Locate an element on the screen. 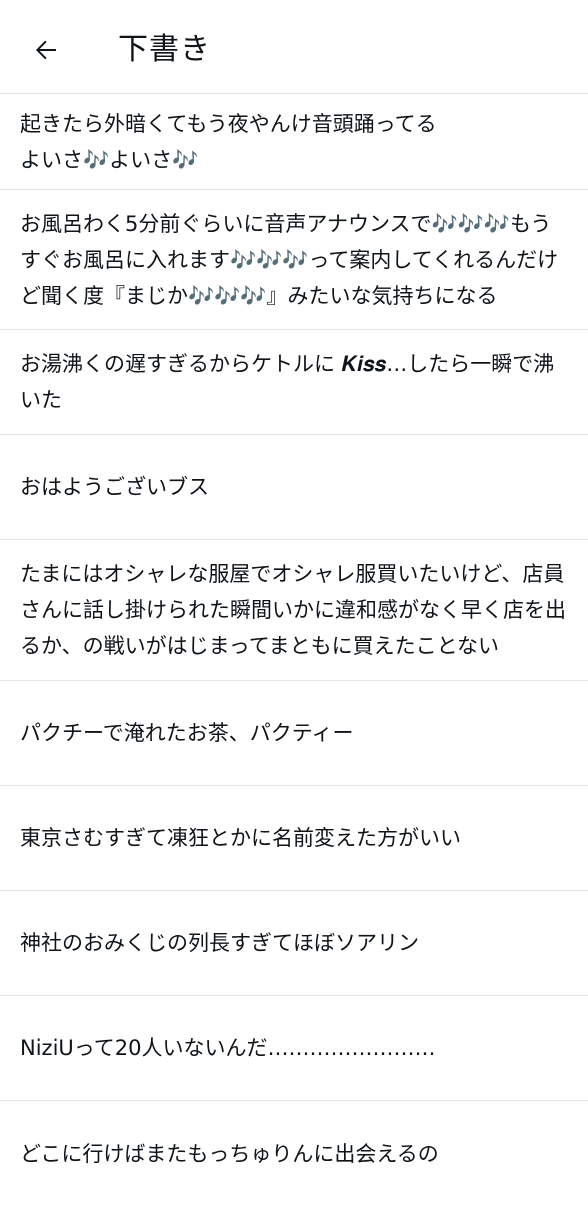 The height and width of the screenshot is (1206, 588). draft-item: パクチーで淹れたお茶、パクティー is located at coordinates (294, 733).